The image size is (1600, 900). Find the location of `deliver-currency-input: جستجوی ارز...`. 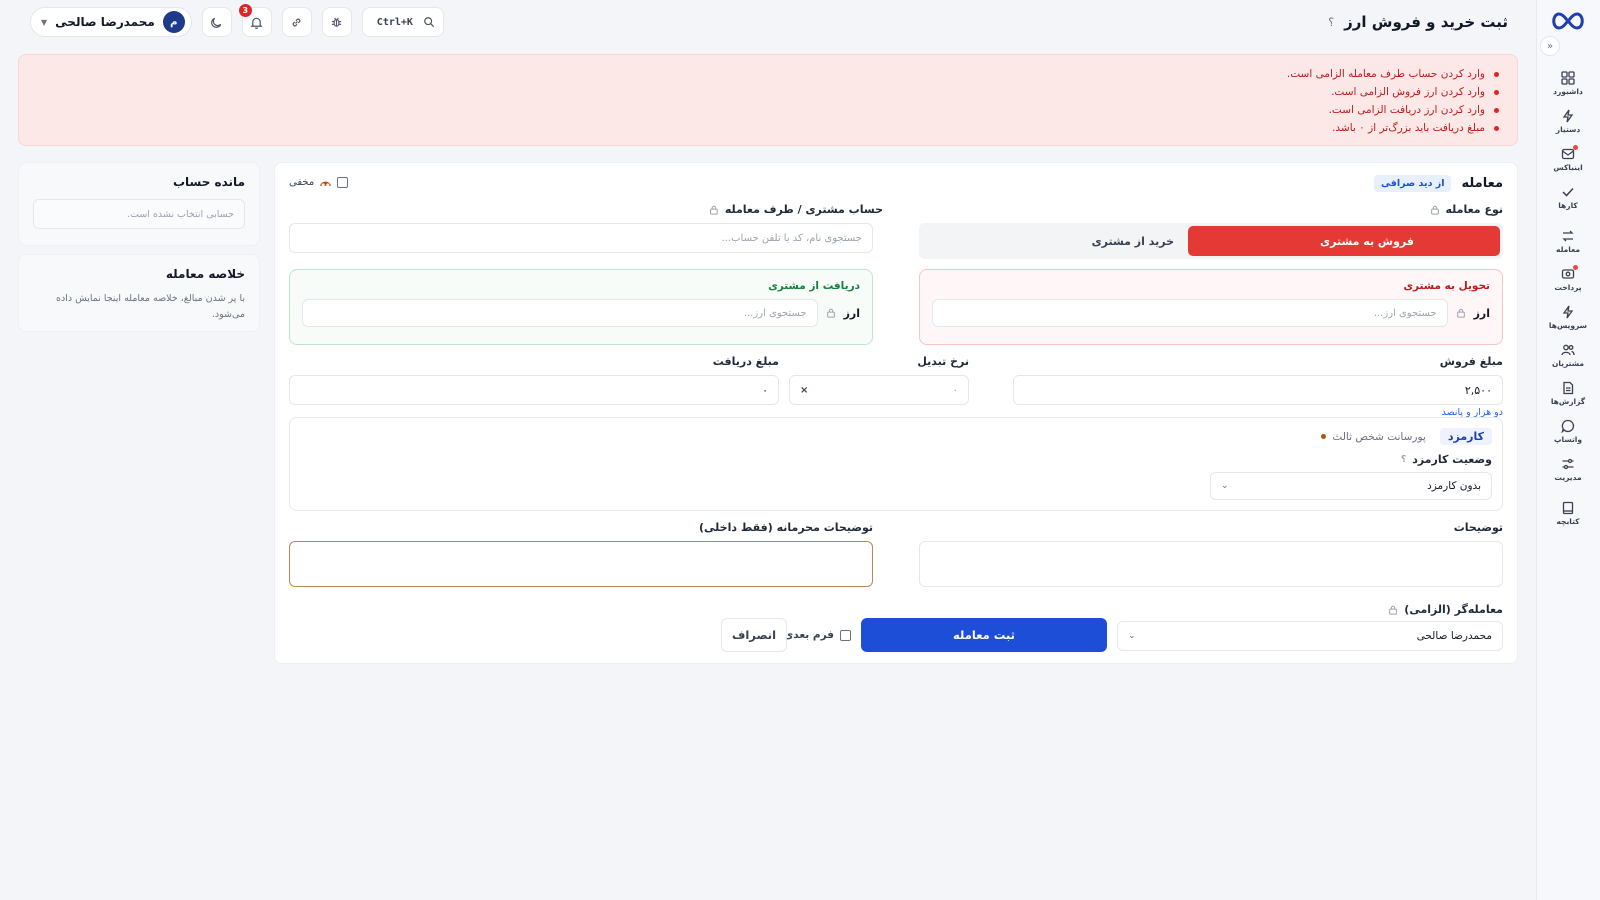

deliver-currency-input: جستجوی ارز... is located at coordinates (1190, 313).